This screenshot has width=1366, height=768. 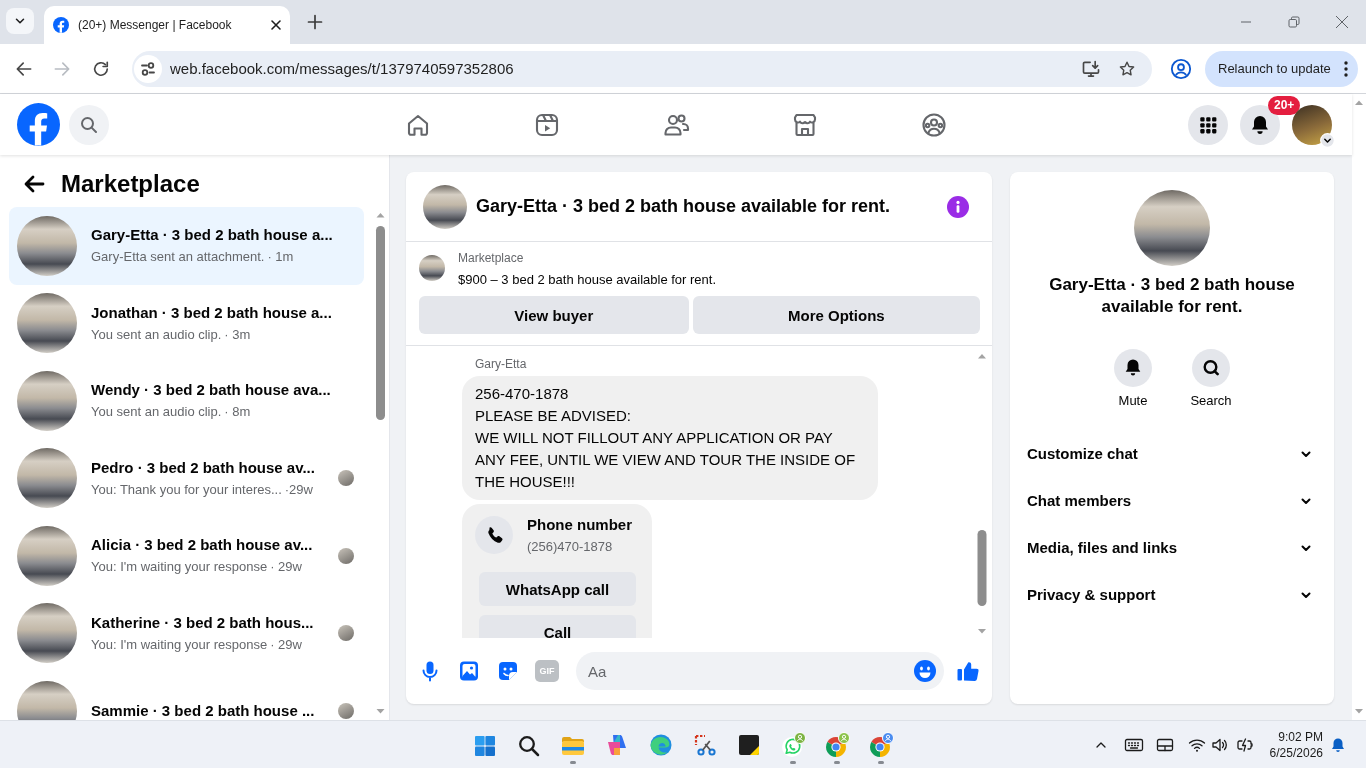 I want to click on taskbar-time: 9:02 PM, so click(x=1296, y=736).